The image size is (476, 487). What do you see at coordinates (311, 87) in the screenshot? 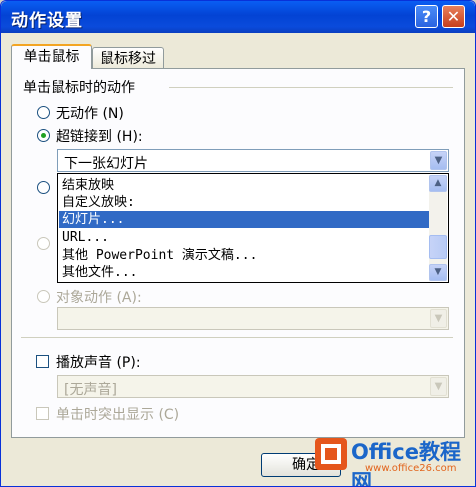
I see `group-divider` at bounding box center [311, 87].